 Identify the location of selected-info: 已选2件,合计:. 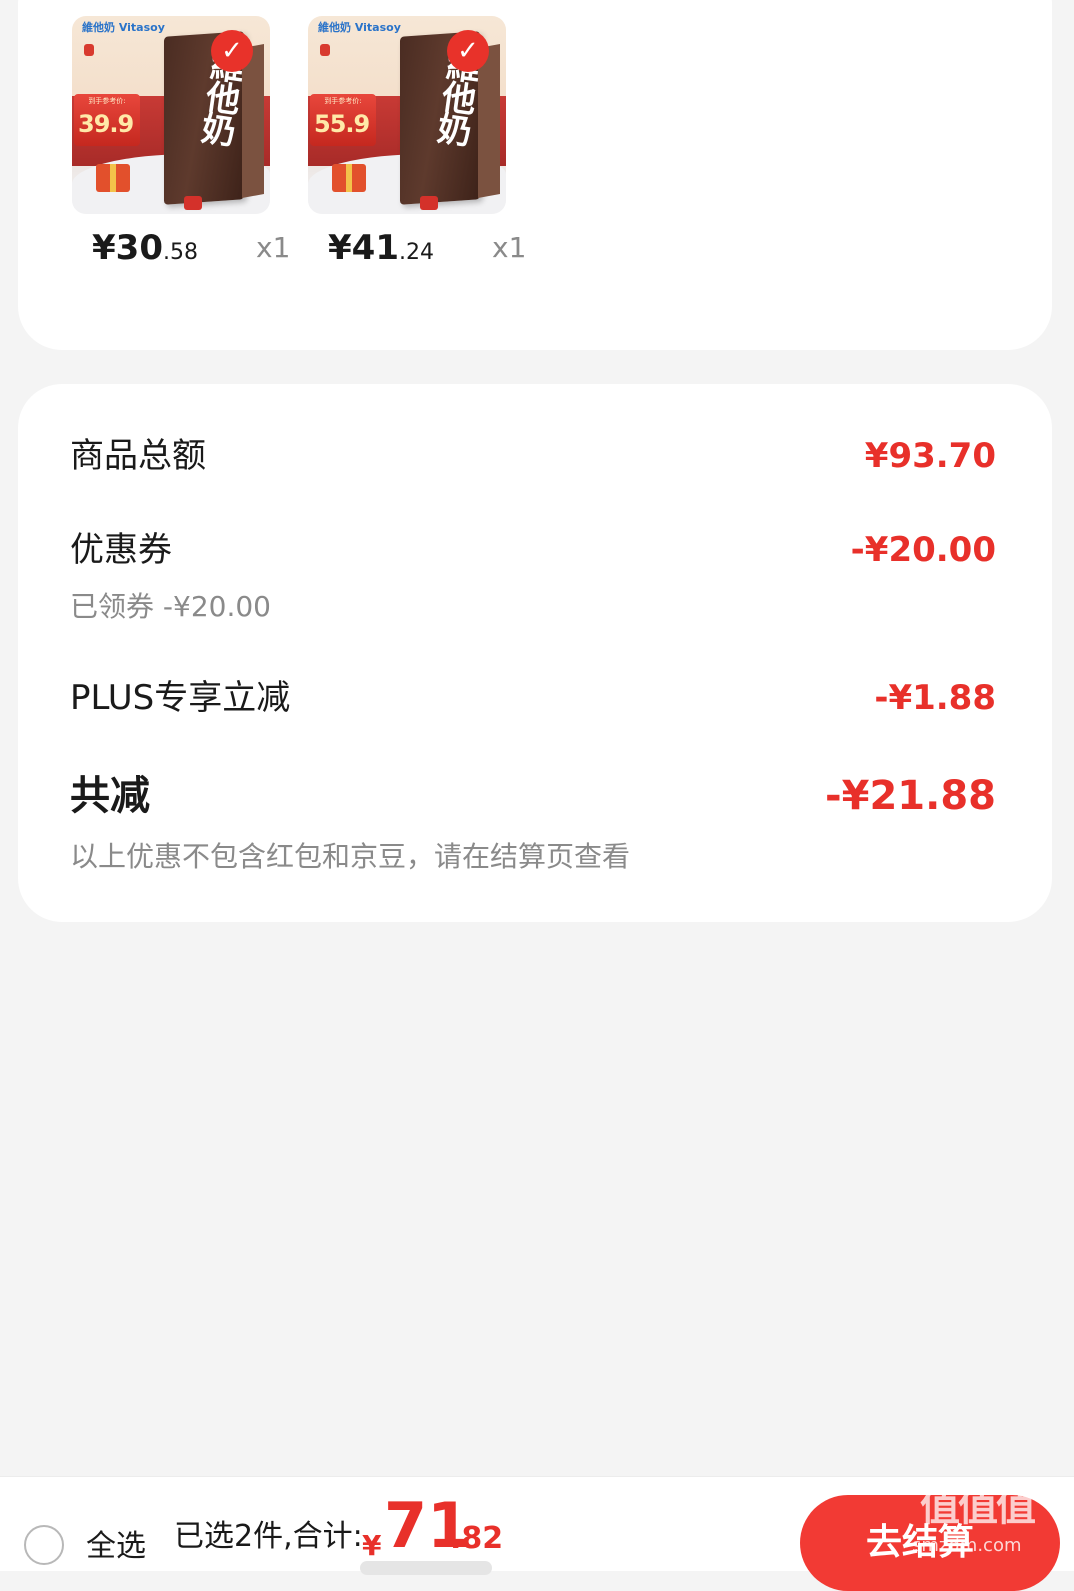
(268, 1536).